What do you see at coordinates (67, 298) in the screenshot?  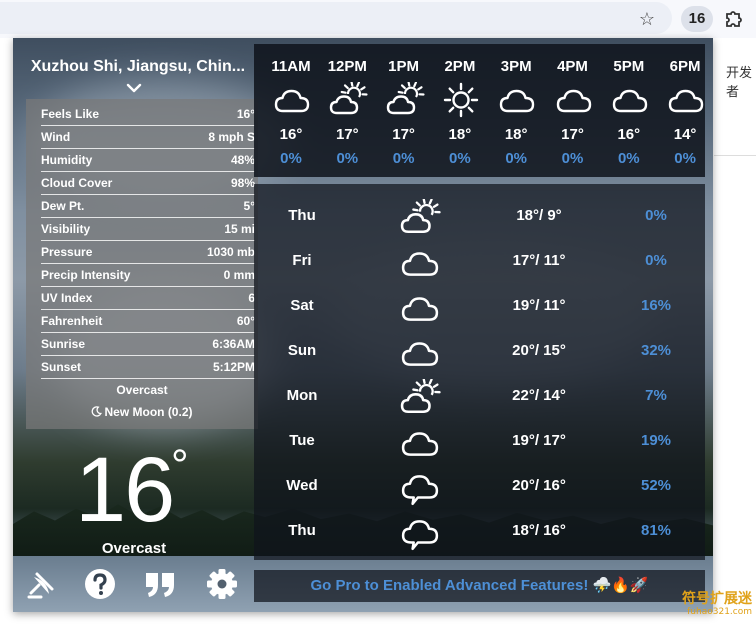 I see `detail-label: UV Index` at bounding box center [67, 298].